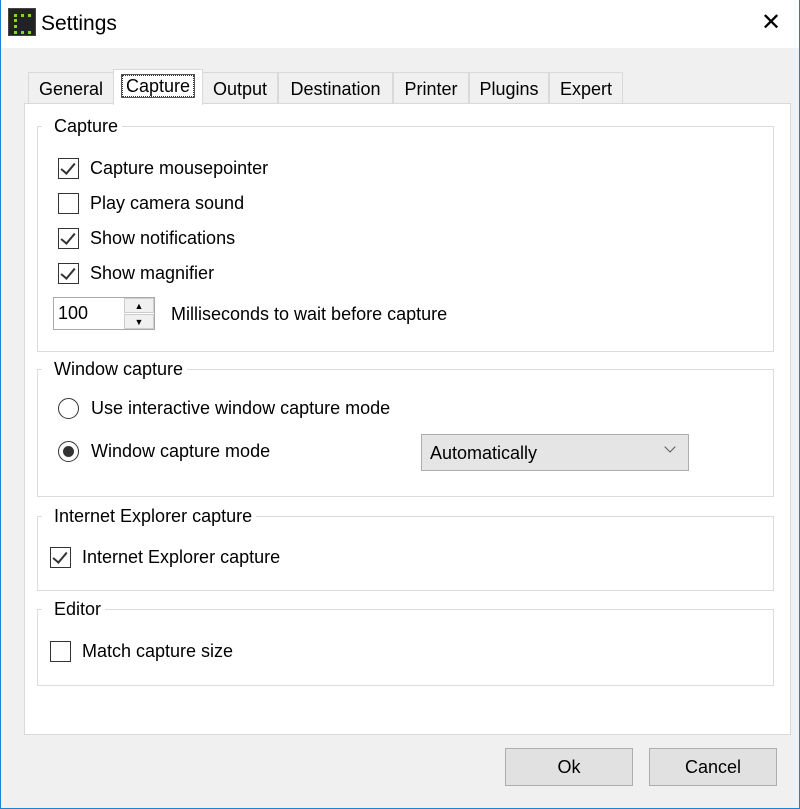 Image resolution: width=800 pixels, height=809 pixels. What do you see at coordinates (179, 168) in the screenshot?
I see `capture-mousepointer-label: Capture mousepointer` at bounding box center [179, 168].